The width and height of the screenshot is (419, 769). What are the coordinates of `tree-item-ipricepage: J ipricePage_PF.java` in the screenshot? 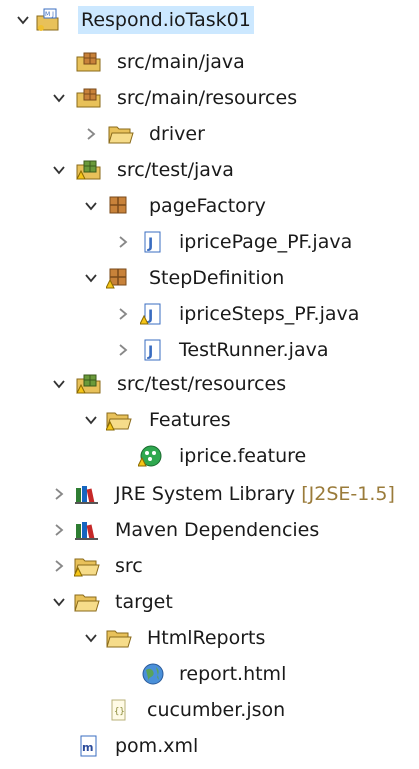 It's located at (209, 242).